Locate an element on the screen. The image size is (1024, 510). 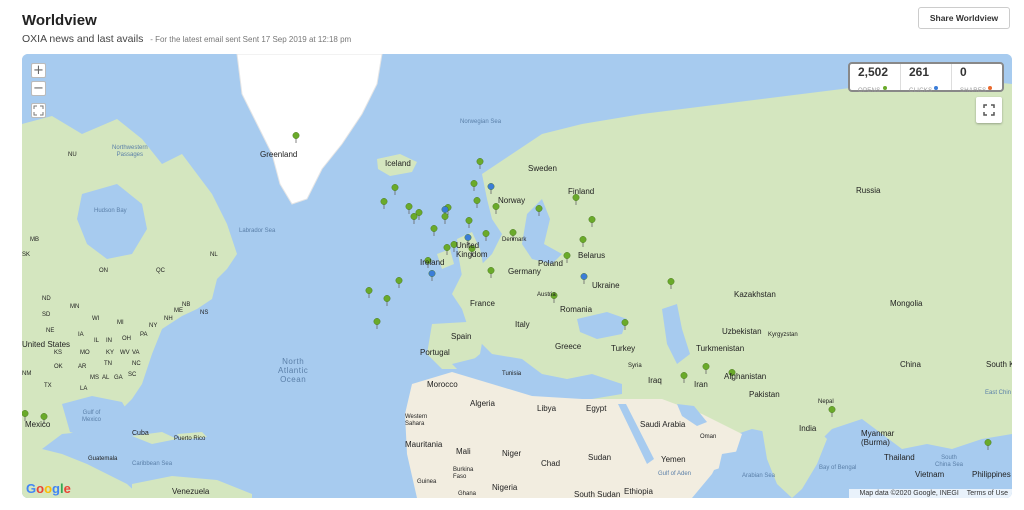
label-nigeria: Nigeria is located at coordinates (505, 487).